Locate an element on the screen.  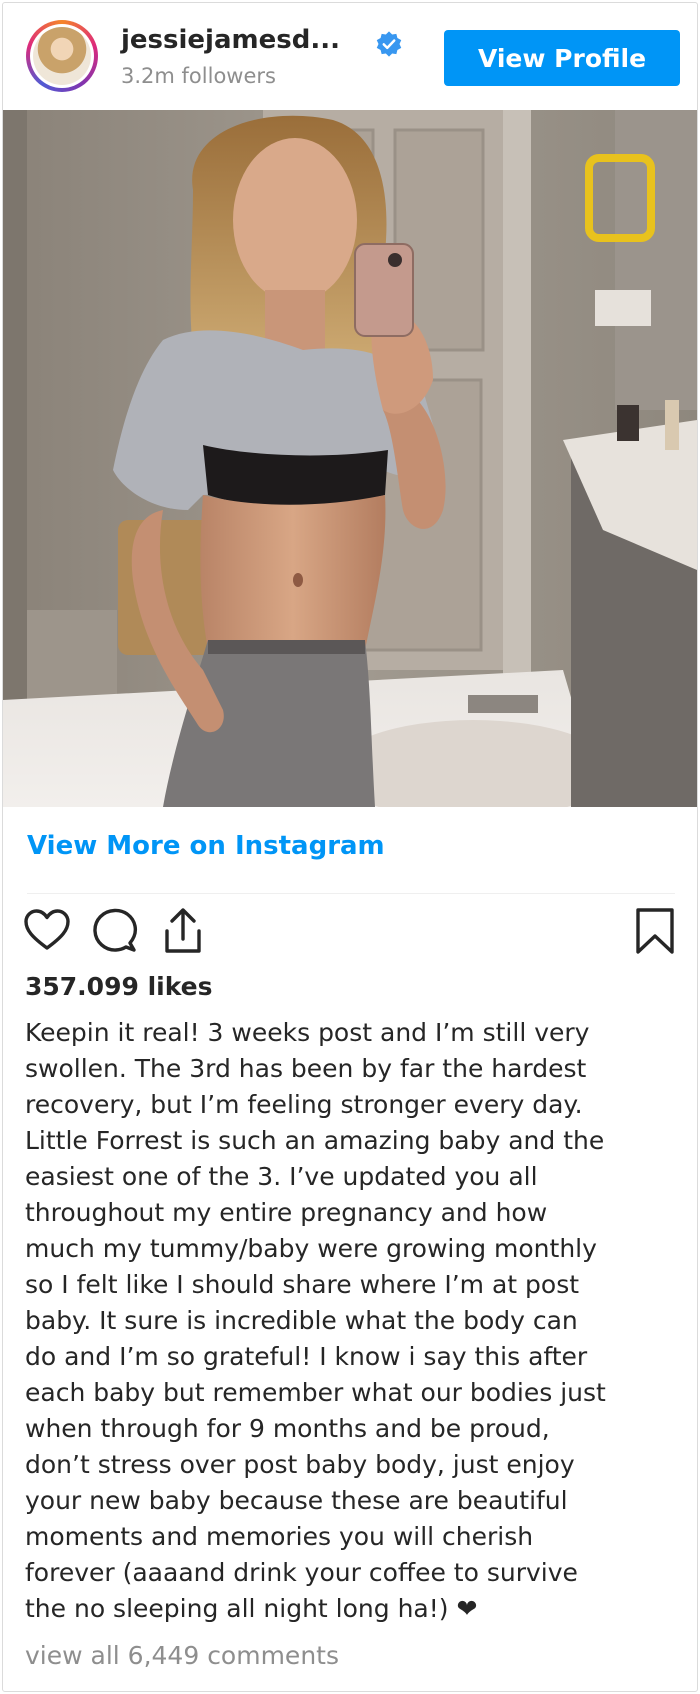
avatar is located at coordinates (62, 56).